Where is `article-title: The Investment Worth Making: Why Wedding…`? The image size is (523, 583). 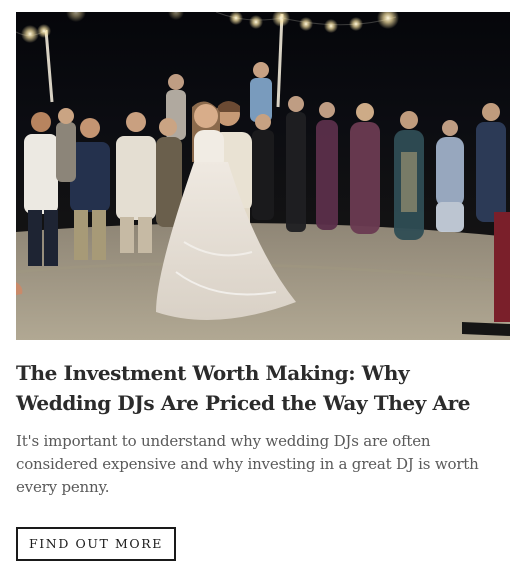 article-title: The Investment Worth Making: Why Wedding… is located at coordinates (263, 388).